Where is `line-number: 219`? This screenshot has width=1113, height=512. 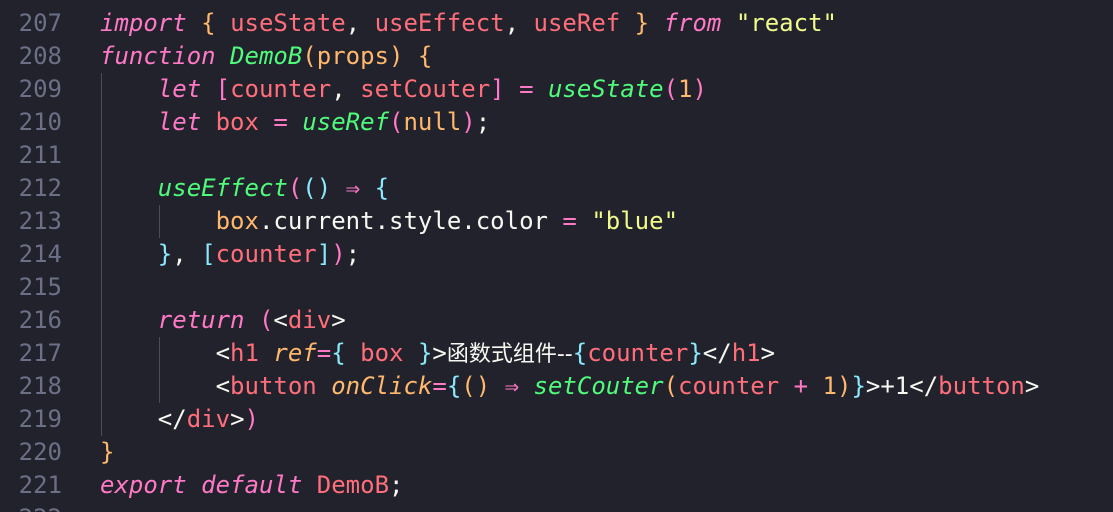 line-number: 219 is located at coordinates (40, 419).